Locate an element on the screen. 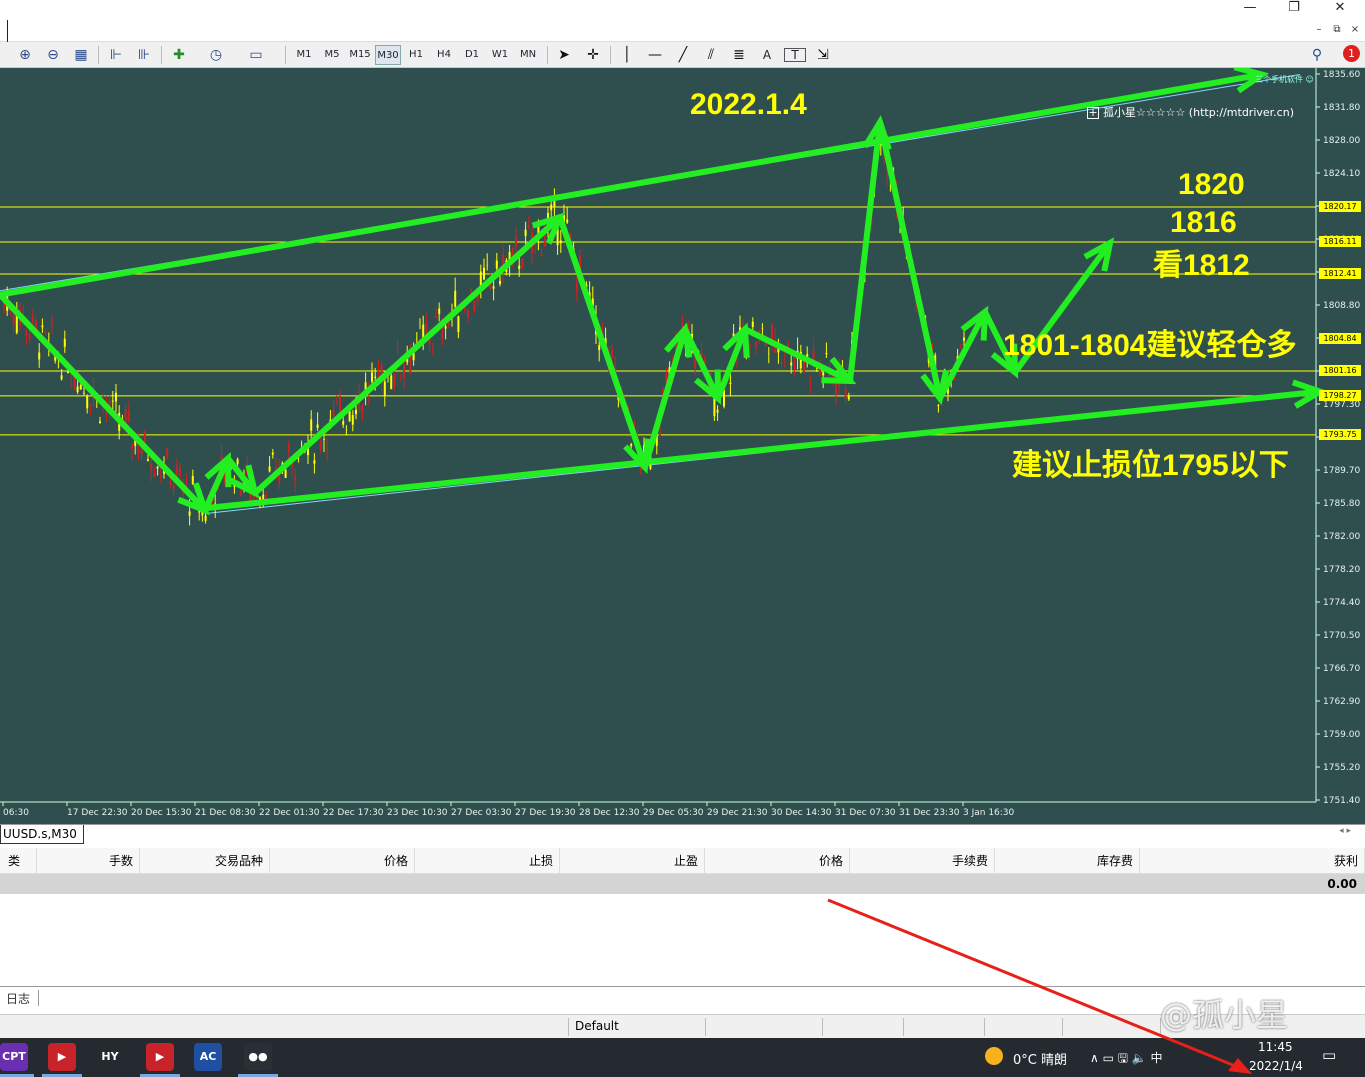 This screenshot has width=1365, height=1077. price-tick-label: 1831.80 is located at coordinates (1341, 108).